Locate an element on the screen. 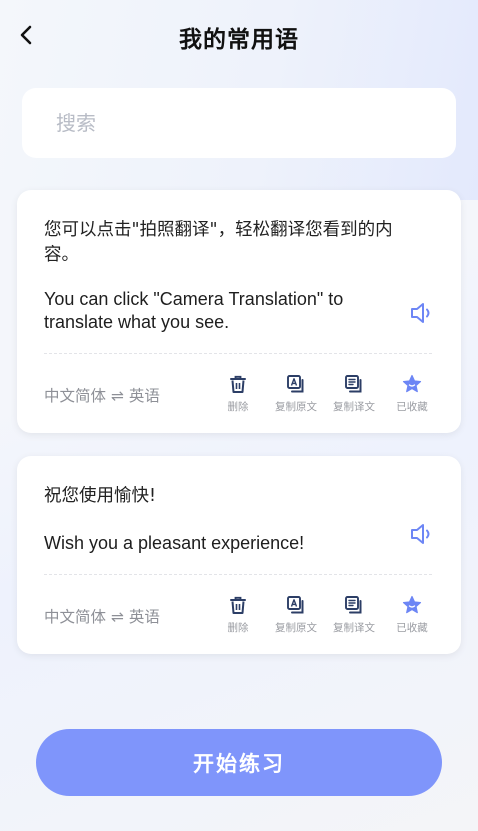 The image size is (478, 831). search-input is located at coordinates (236, 123).